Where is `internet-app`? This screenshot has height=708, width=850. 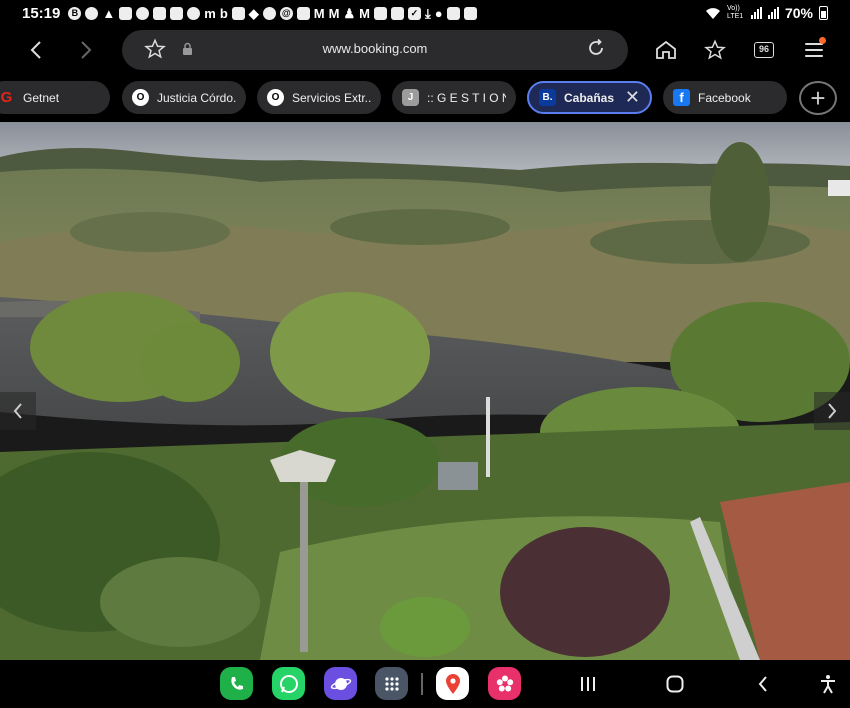 internet-app is located at coordinates (340, 683).